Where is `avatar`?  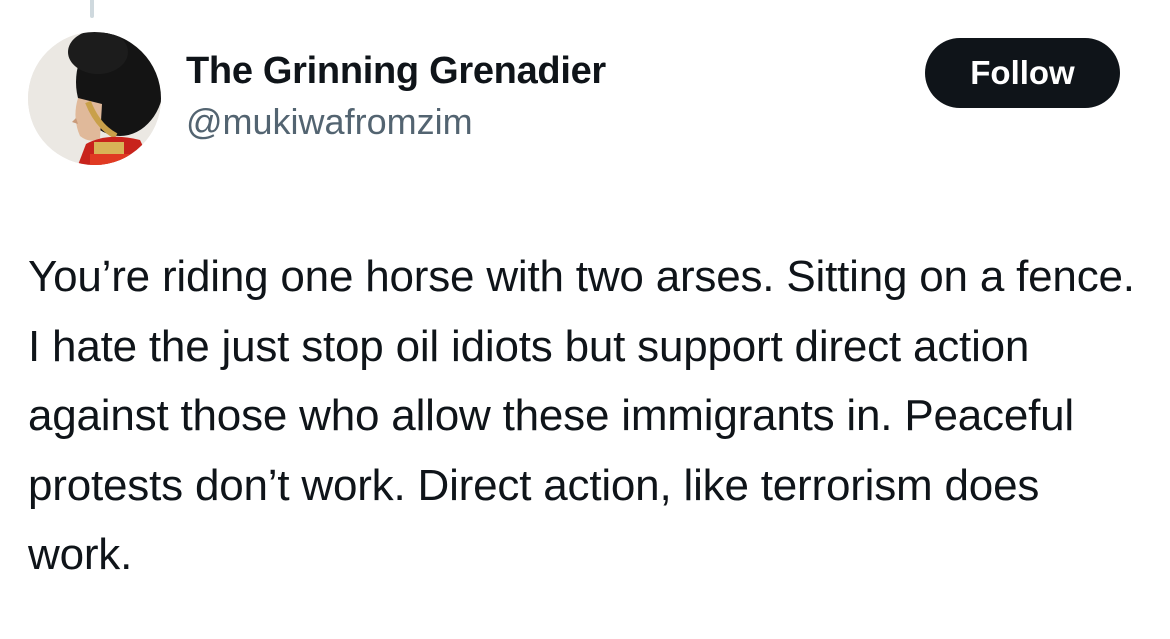 avatar is located at coordinates (94, 98).